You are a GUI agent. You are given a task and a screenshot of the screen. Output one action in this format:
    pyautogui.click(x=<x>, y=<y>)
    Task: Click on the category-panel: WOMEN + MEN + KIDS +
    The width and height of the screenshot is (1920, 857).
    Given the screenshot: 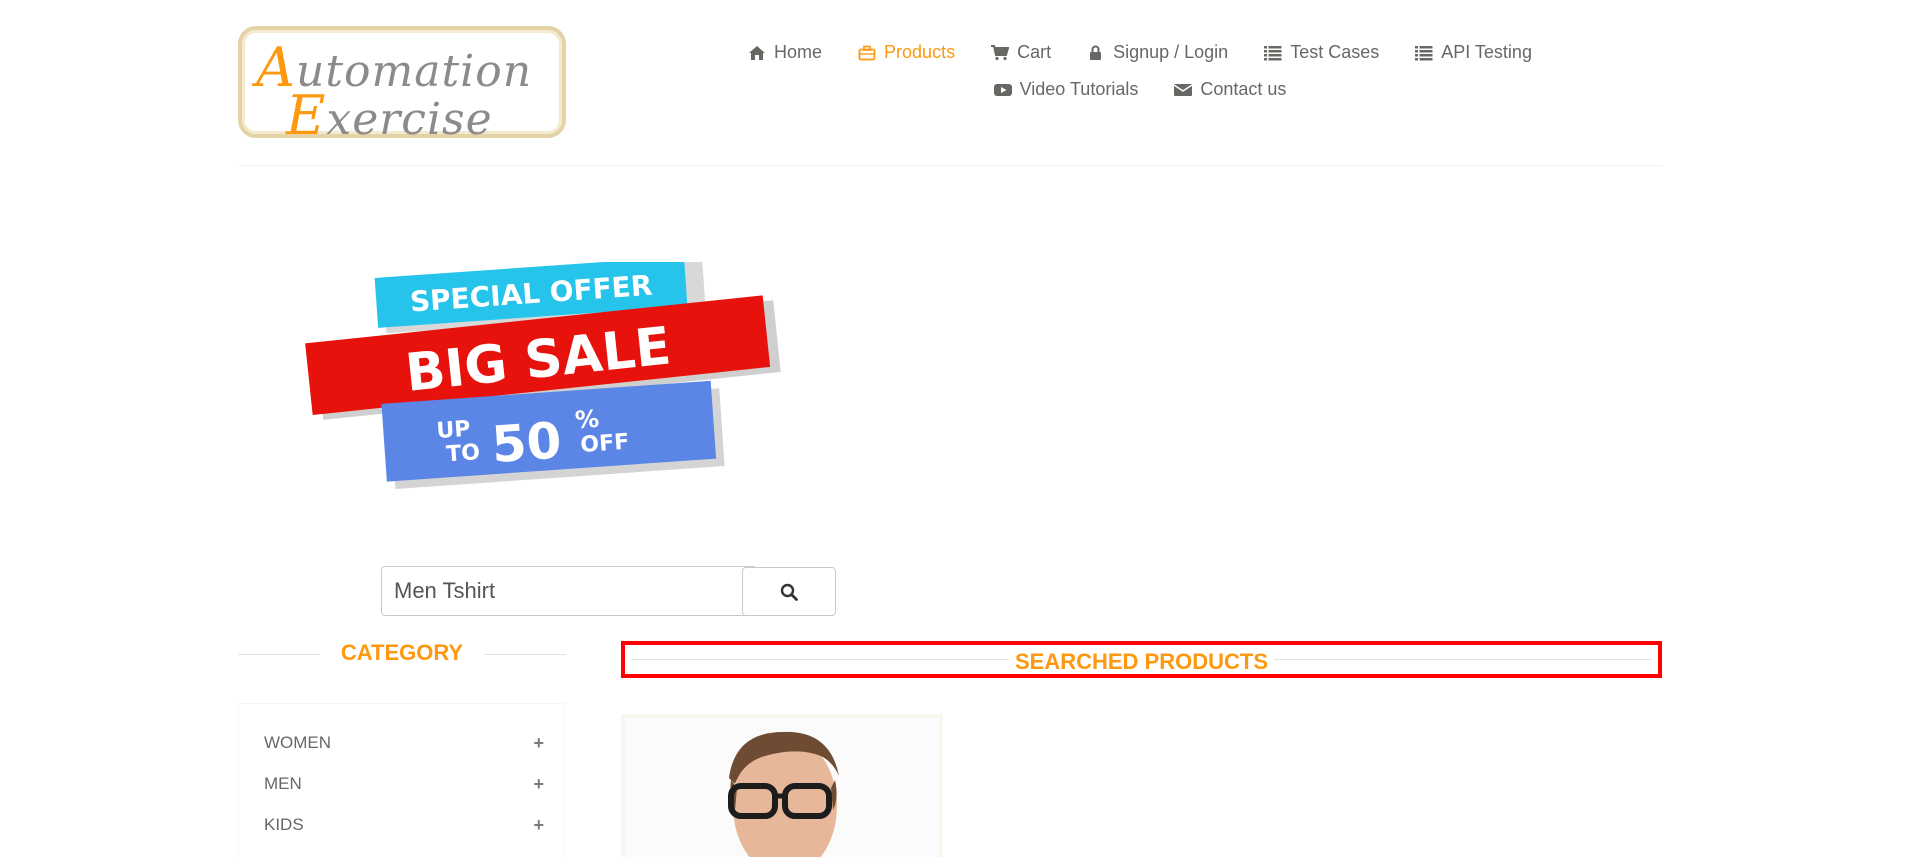 What is the action you would take?
    pyautogui.click(x=401, y=780)
    